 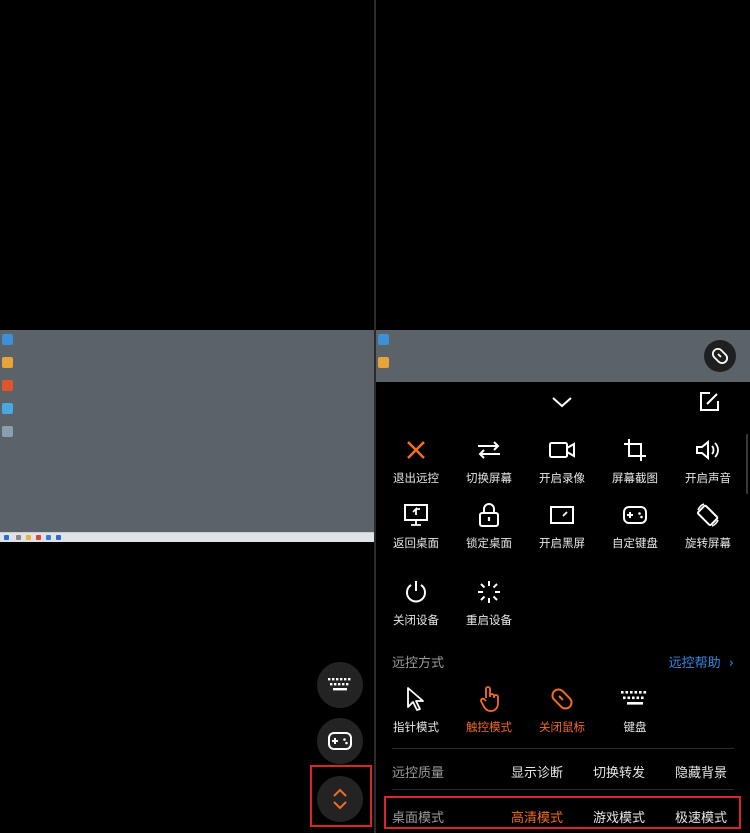 What do you see at coordinates (416, 592) in the screenshot?
I see `power-icon` at bounding box center [416, 592].